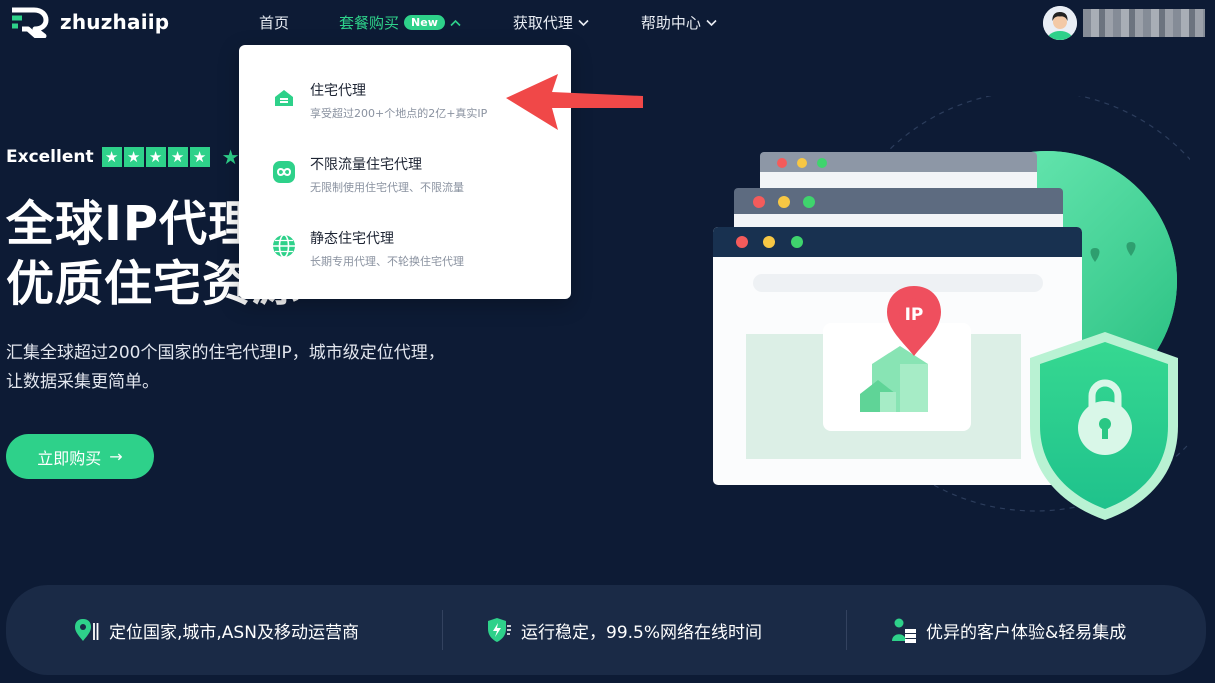 The width and height of the screenshot is (1215, 683). I want to click on top-navbar: zhuzhaiip 首页 套餐购买 New 获取代理 帮助中心, so click(607, 23).